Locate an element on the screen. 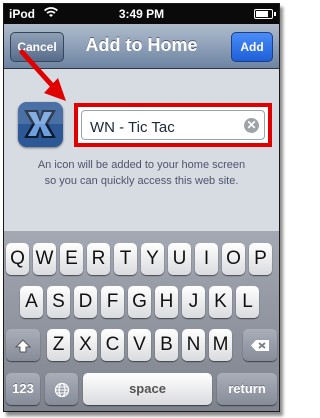 This screenshot has height=418, width=320. key-f: F is located at coordinates (112, 302).